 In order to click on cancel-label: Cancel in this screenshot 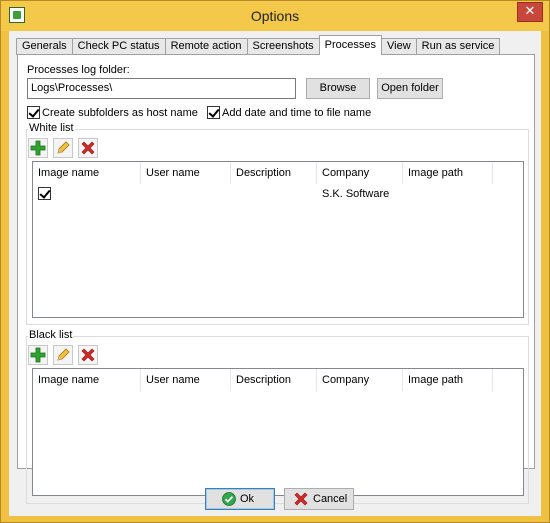, I will do `click(330, 499)`.